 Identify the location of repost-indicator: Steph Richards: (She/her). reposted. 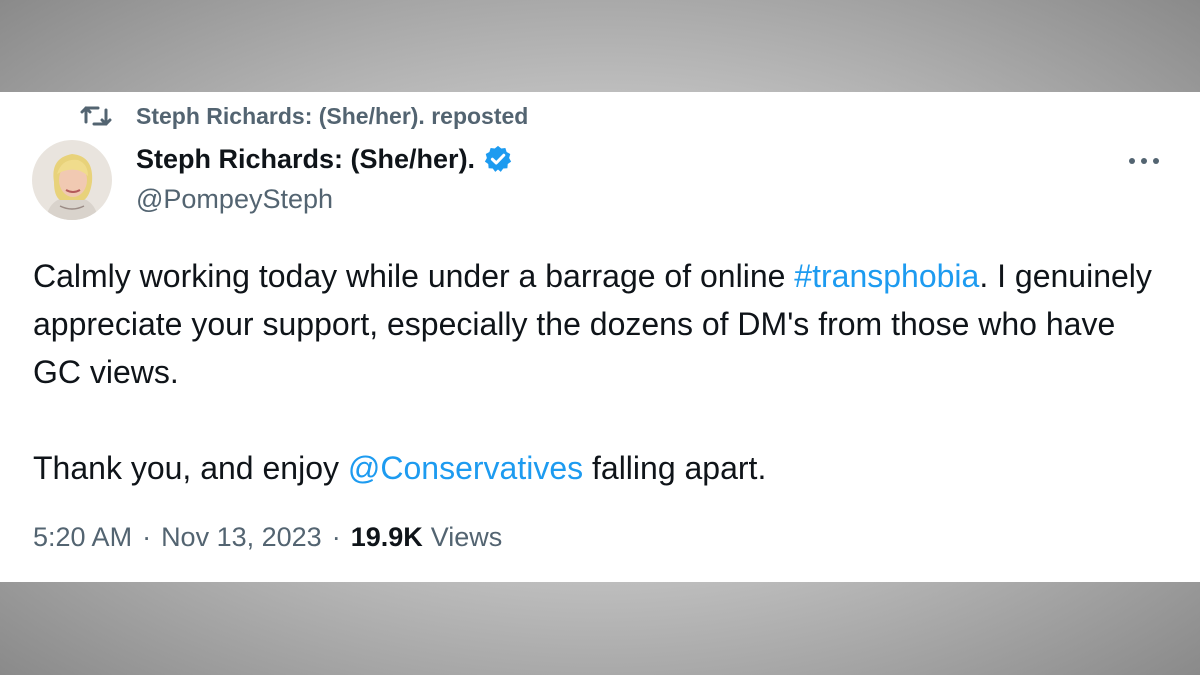
(304, 116).